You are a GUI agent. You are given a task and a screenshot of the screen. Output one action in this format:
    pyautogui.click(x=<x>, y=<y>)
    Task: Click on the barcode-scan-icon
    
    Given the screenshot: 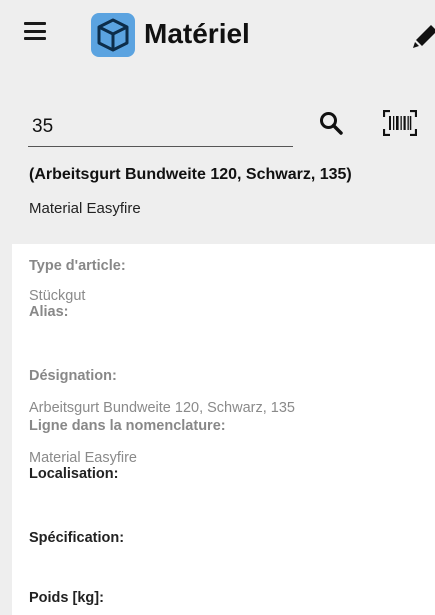 What is the action you would take?
    pyautogui.click(x=400, y=123)
    